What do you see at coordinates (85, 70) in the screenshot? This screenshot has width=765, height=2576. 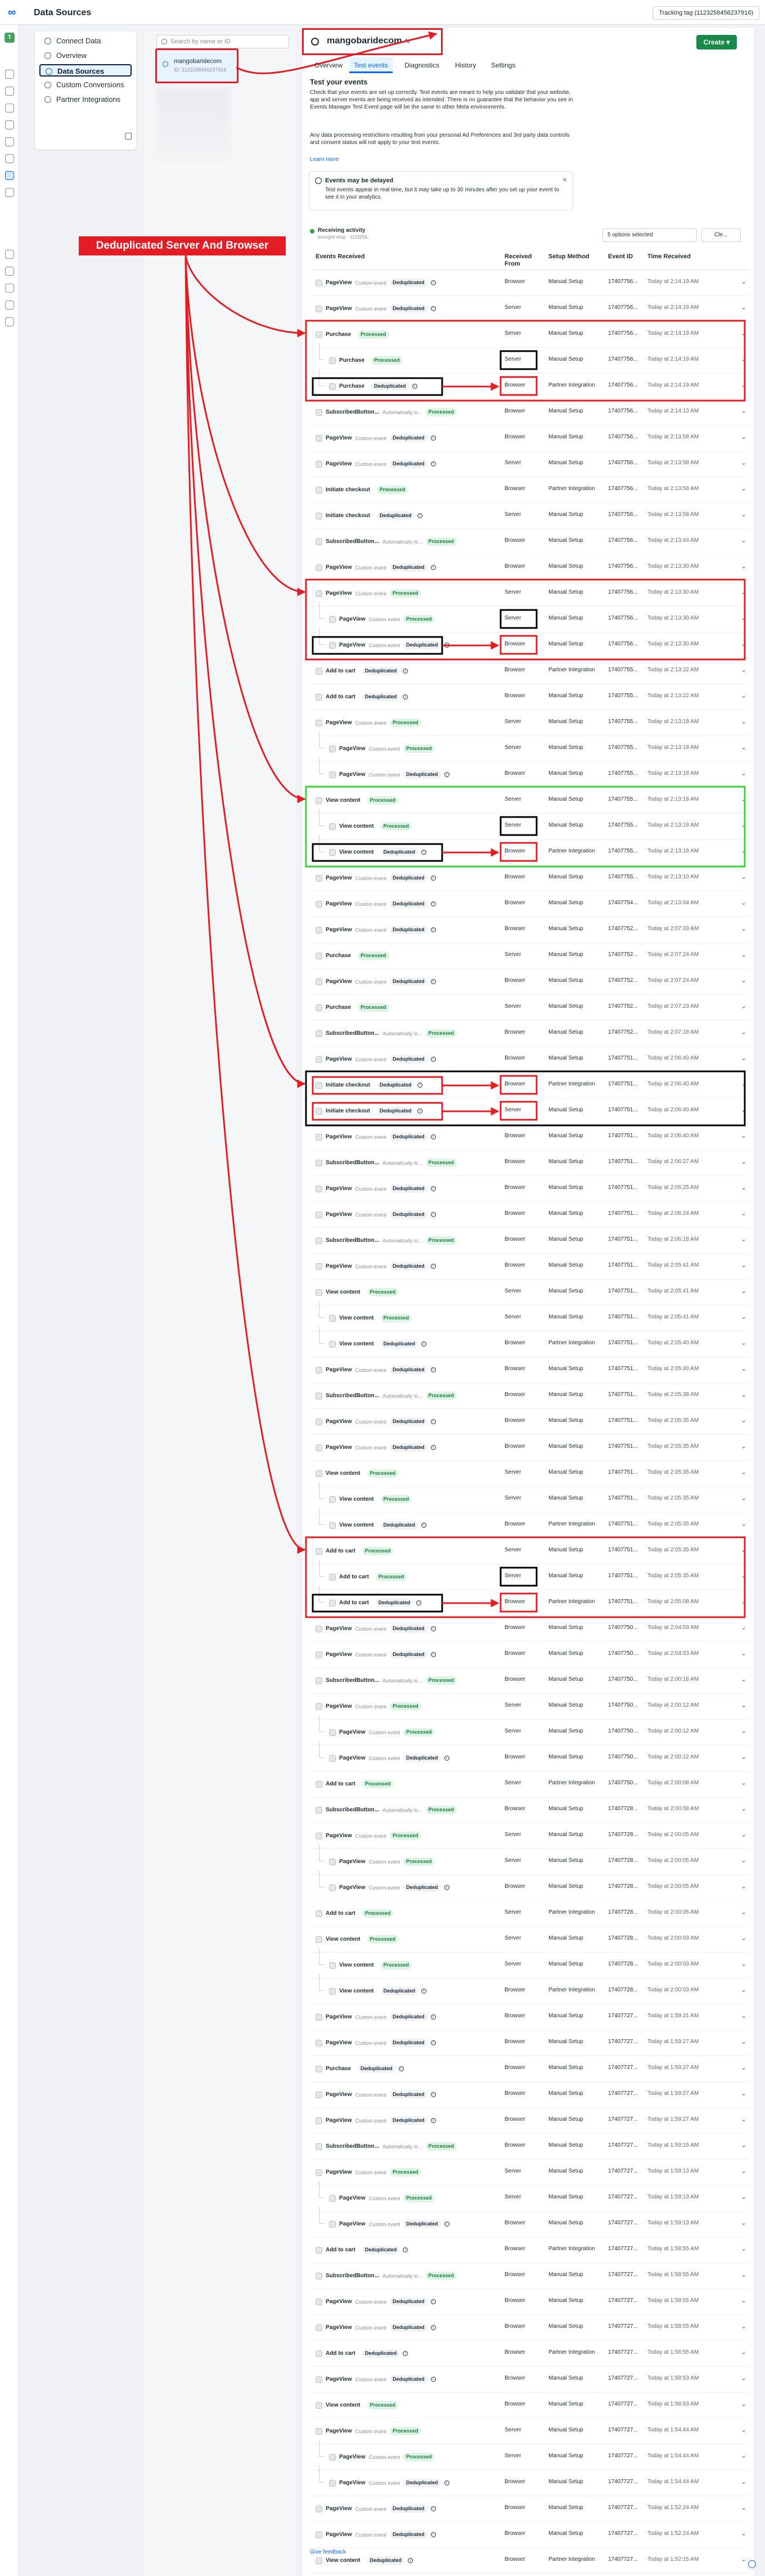 I see `nav-data-sources: Data Sources` at bounding box center [85, 70].